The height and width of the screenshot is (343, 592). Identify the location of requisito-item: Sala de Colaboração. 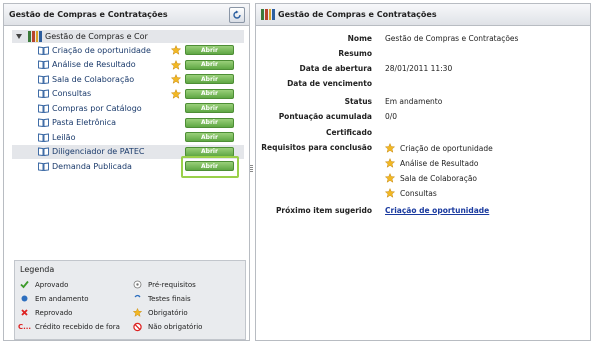
(431, 178).